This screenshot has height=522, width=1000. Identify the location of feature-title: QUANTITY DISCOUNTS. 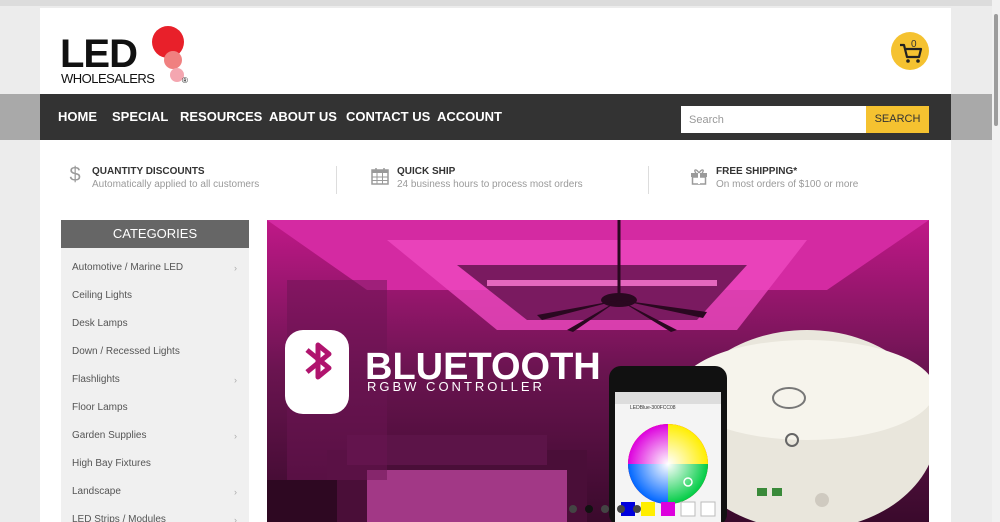
(148, 171).